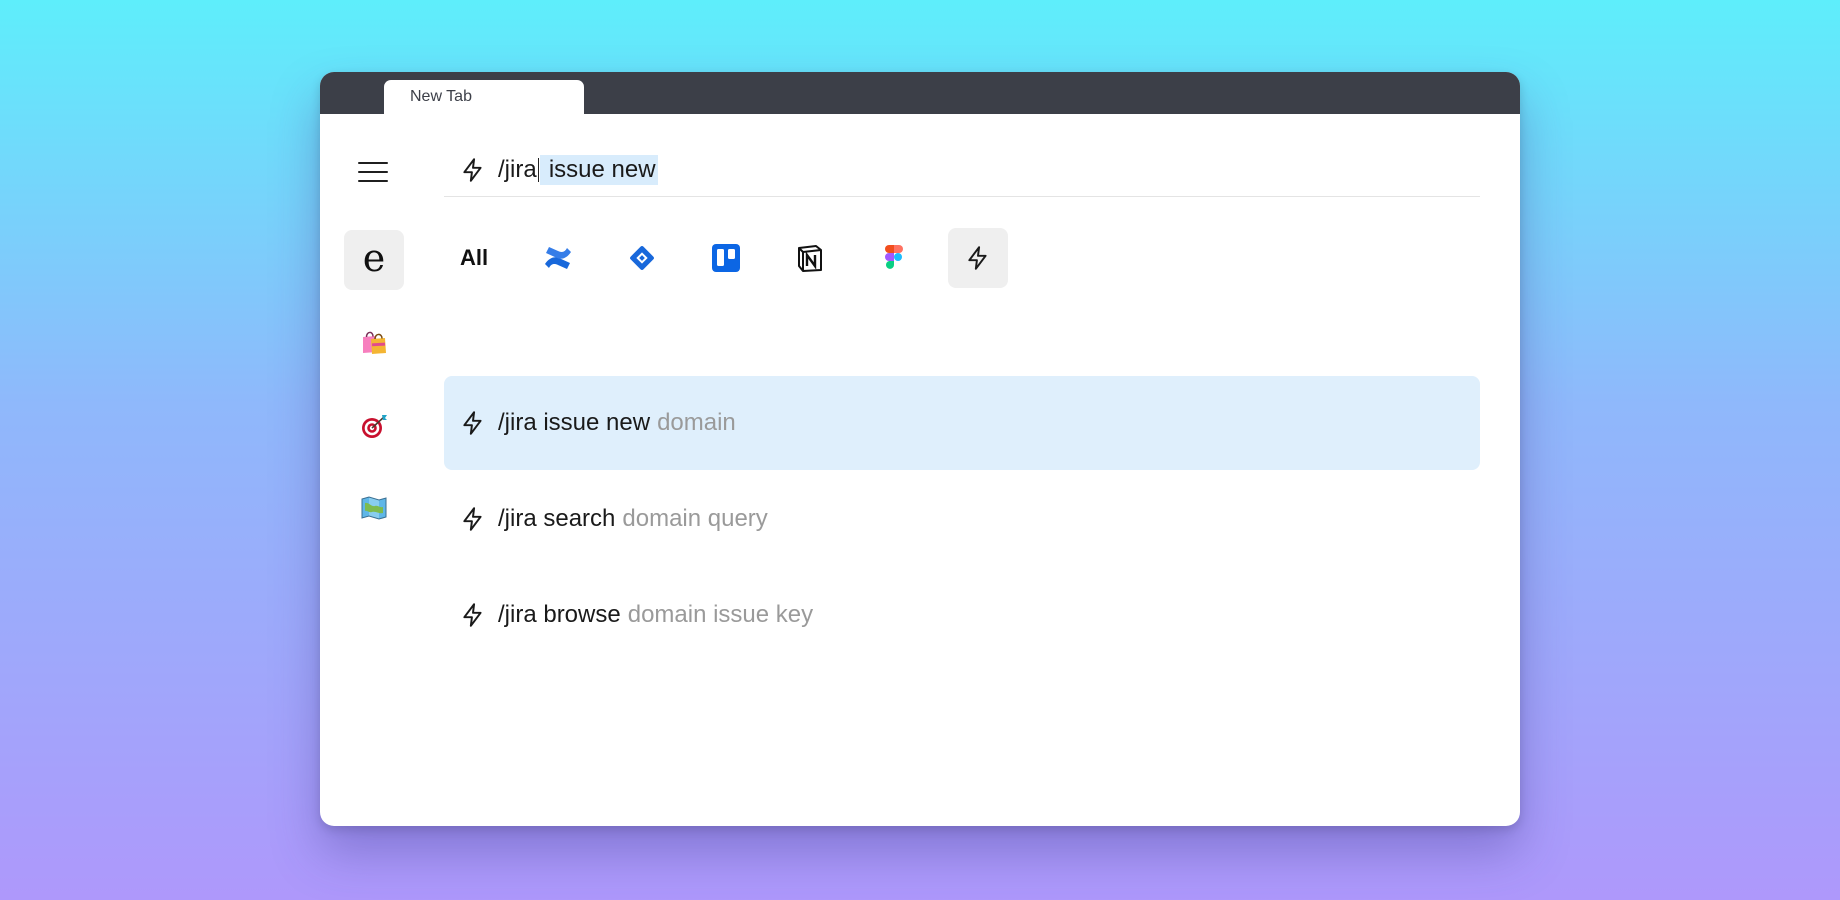 The image size is (1840, 900). I want to click on filter-jira, so click(642, 258).